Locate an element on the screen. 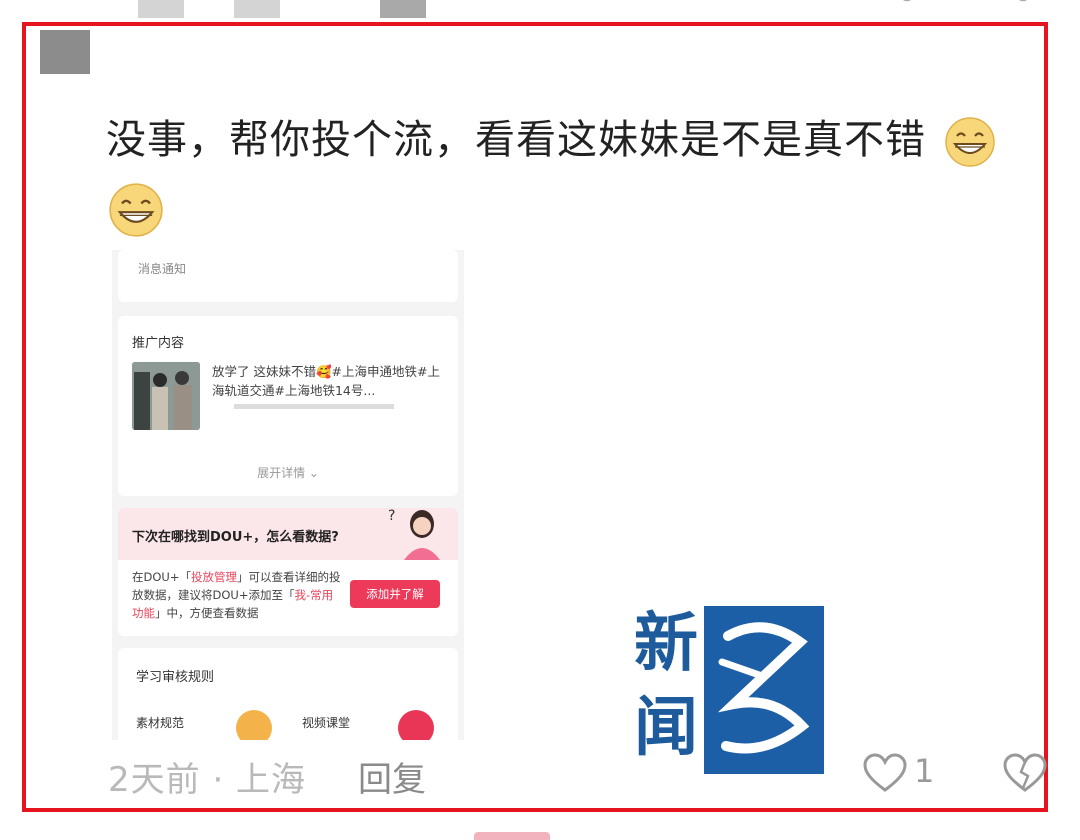  video-thumbnail is located at coordinates (166, 396).